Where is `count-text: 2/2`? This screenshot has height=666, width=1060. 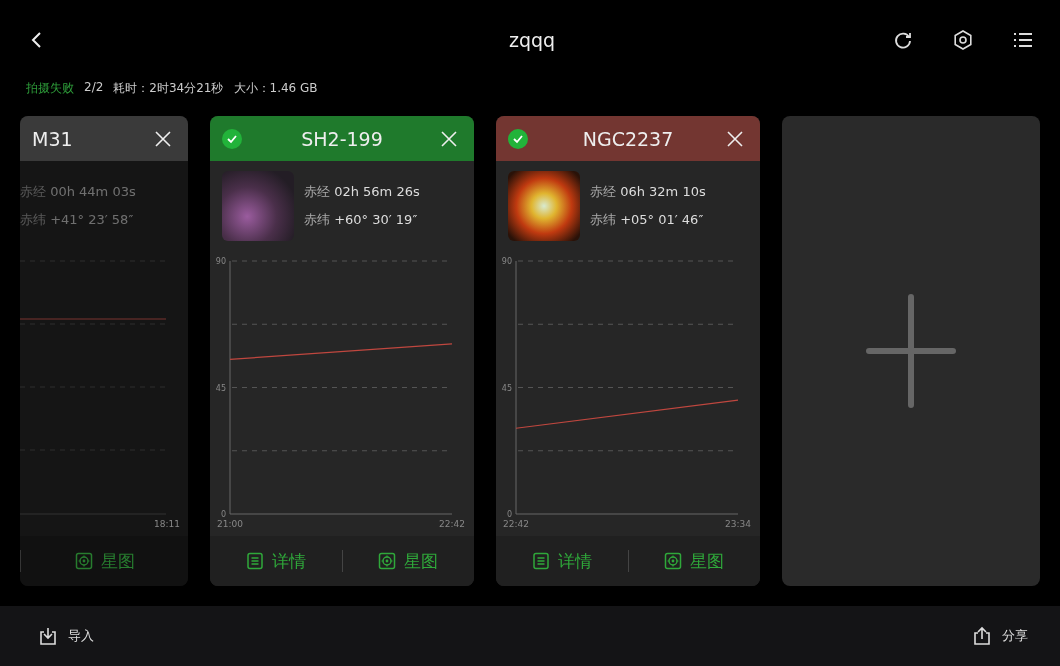 count-text: 2/2 is located at coordinates (94, 87).